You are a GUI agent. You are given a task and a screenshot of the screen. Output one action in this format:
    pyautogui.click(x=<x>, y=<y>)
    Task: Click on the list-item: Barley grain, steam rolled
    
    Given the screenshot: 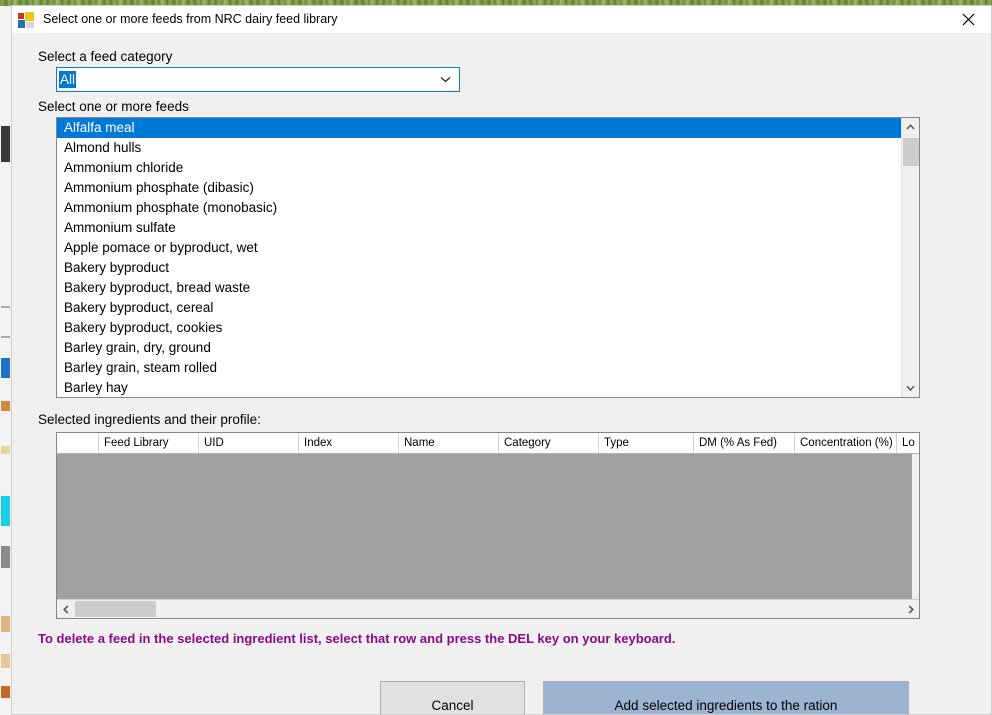 What is the action you would take?
    pyautogui.click(x=479, y=368)
    